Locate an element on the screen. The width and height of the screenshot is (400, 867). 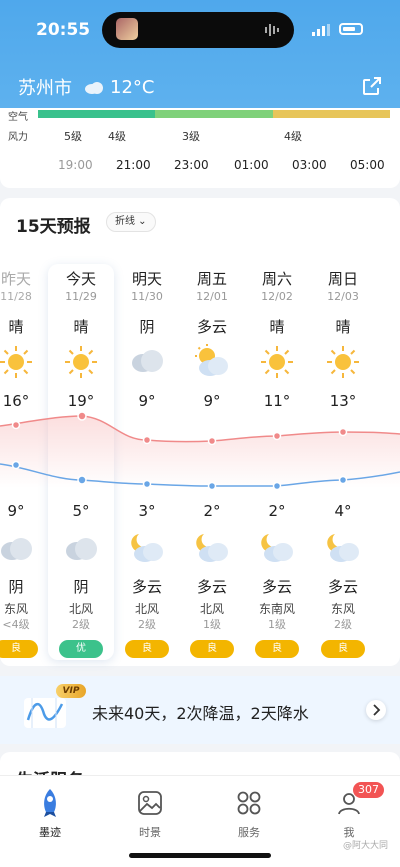
day-column: 周五 12/01 多云 9° 2° 多云 北风 1级 良 is located at coordinates (212, 463).